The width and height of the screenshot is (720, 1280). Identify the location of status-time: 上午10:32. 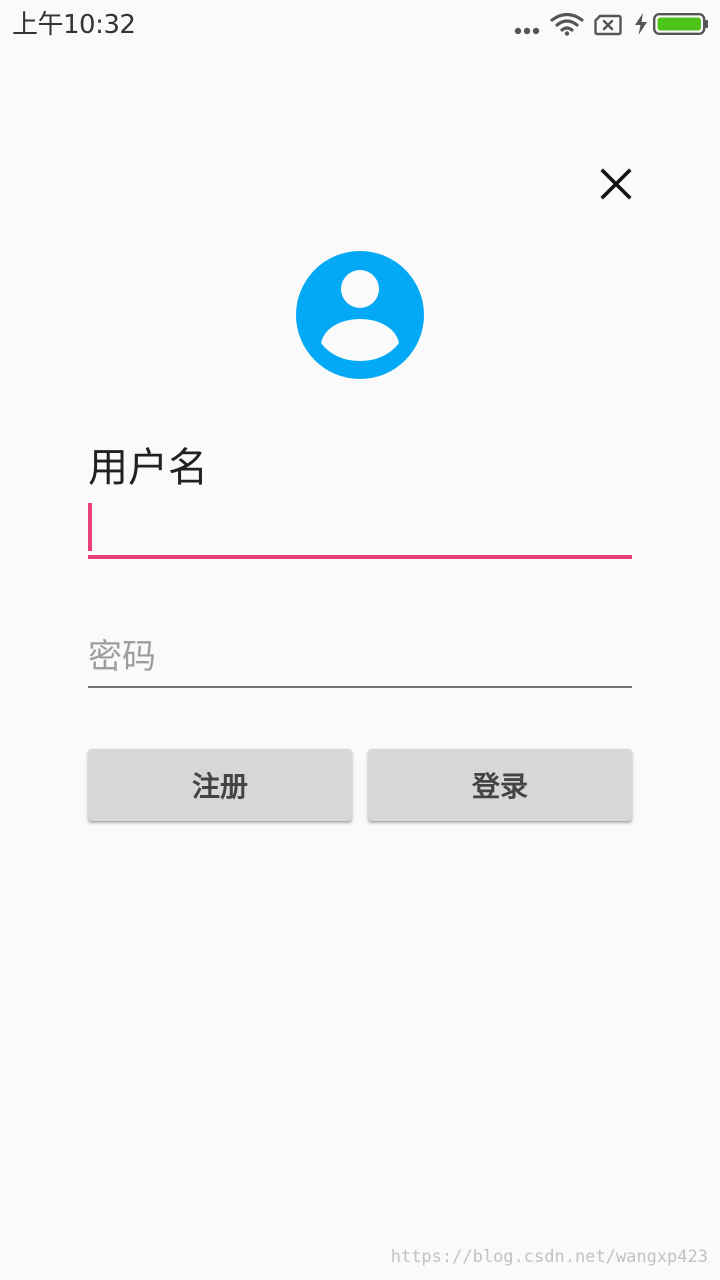
(74, 25).